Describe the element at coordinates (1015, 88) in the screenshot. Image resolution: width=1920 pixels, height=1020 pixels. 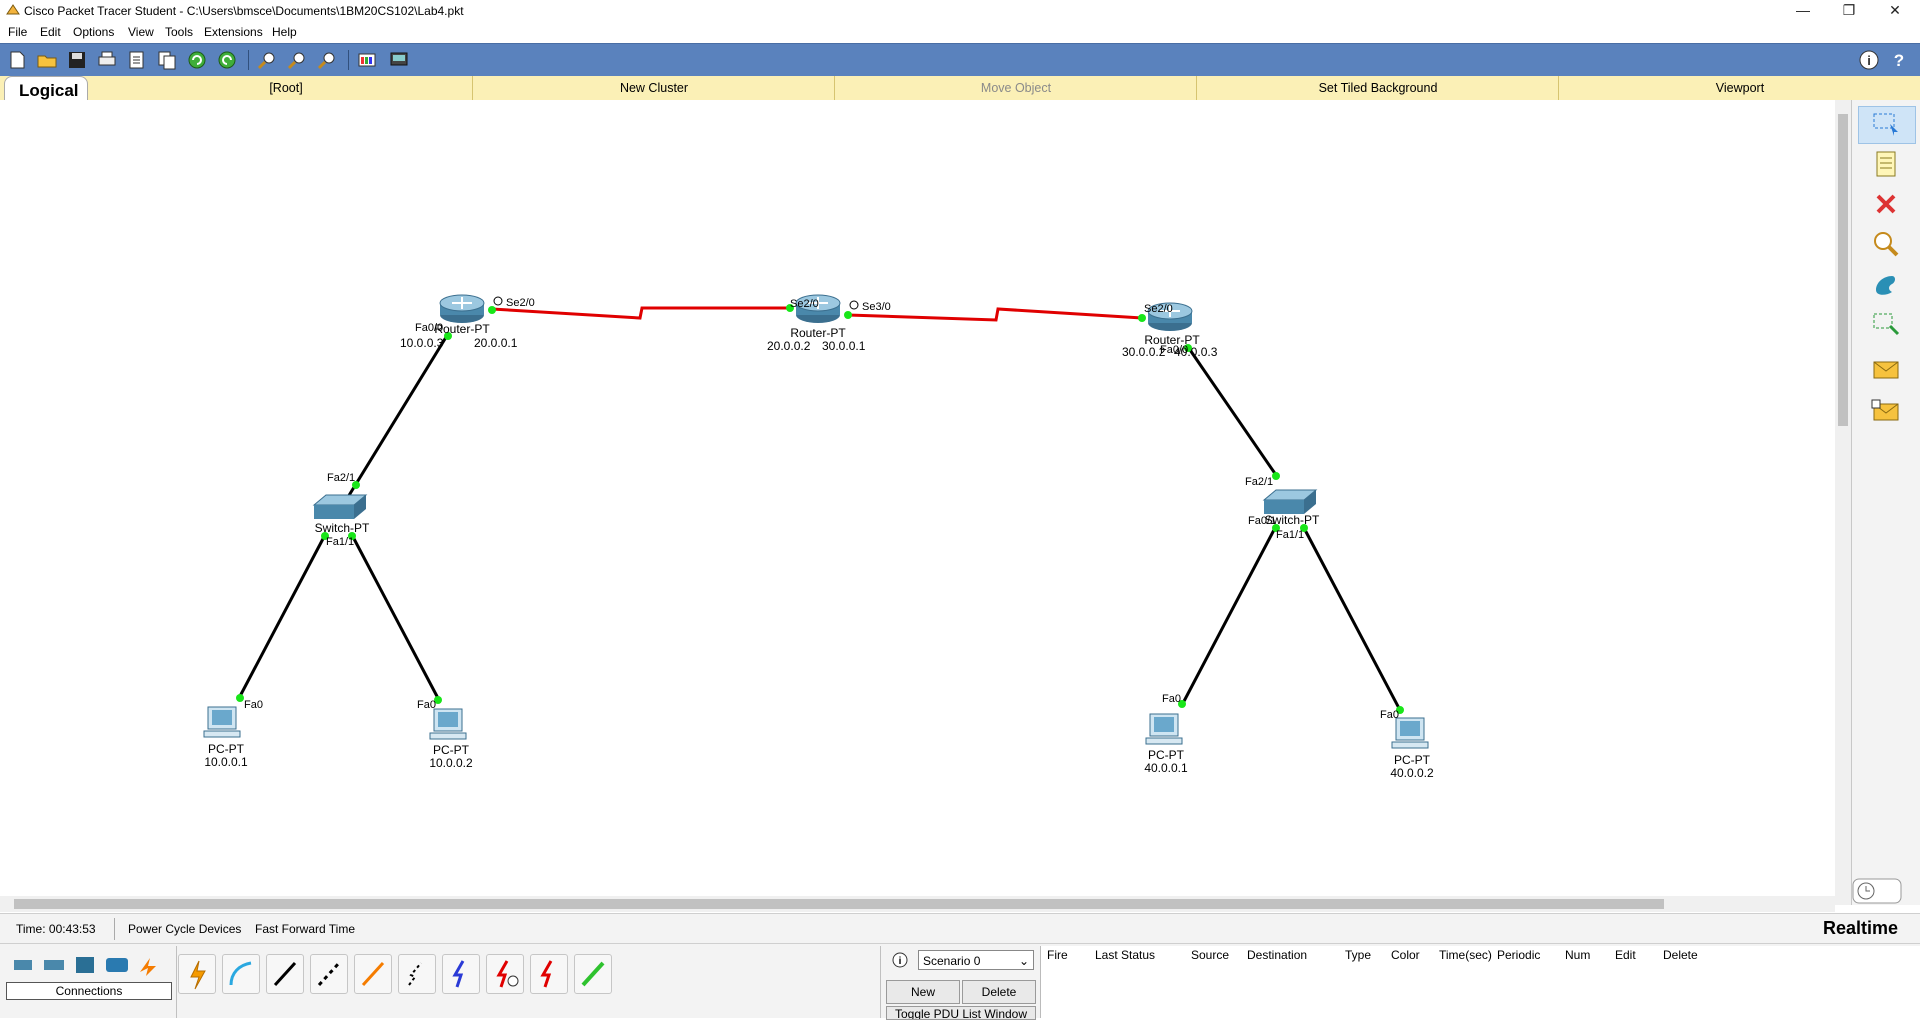
I see `move-object-button: Move Object` at that location.